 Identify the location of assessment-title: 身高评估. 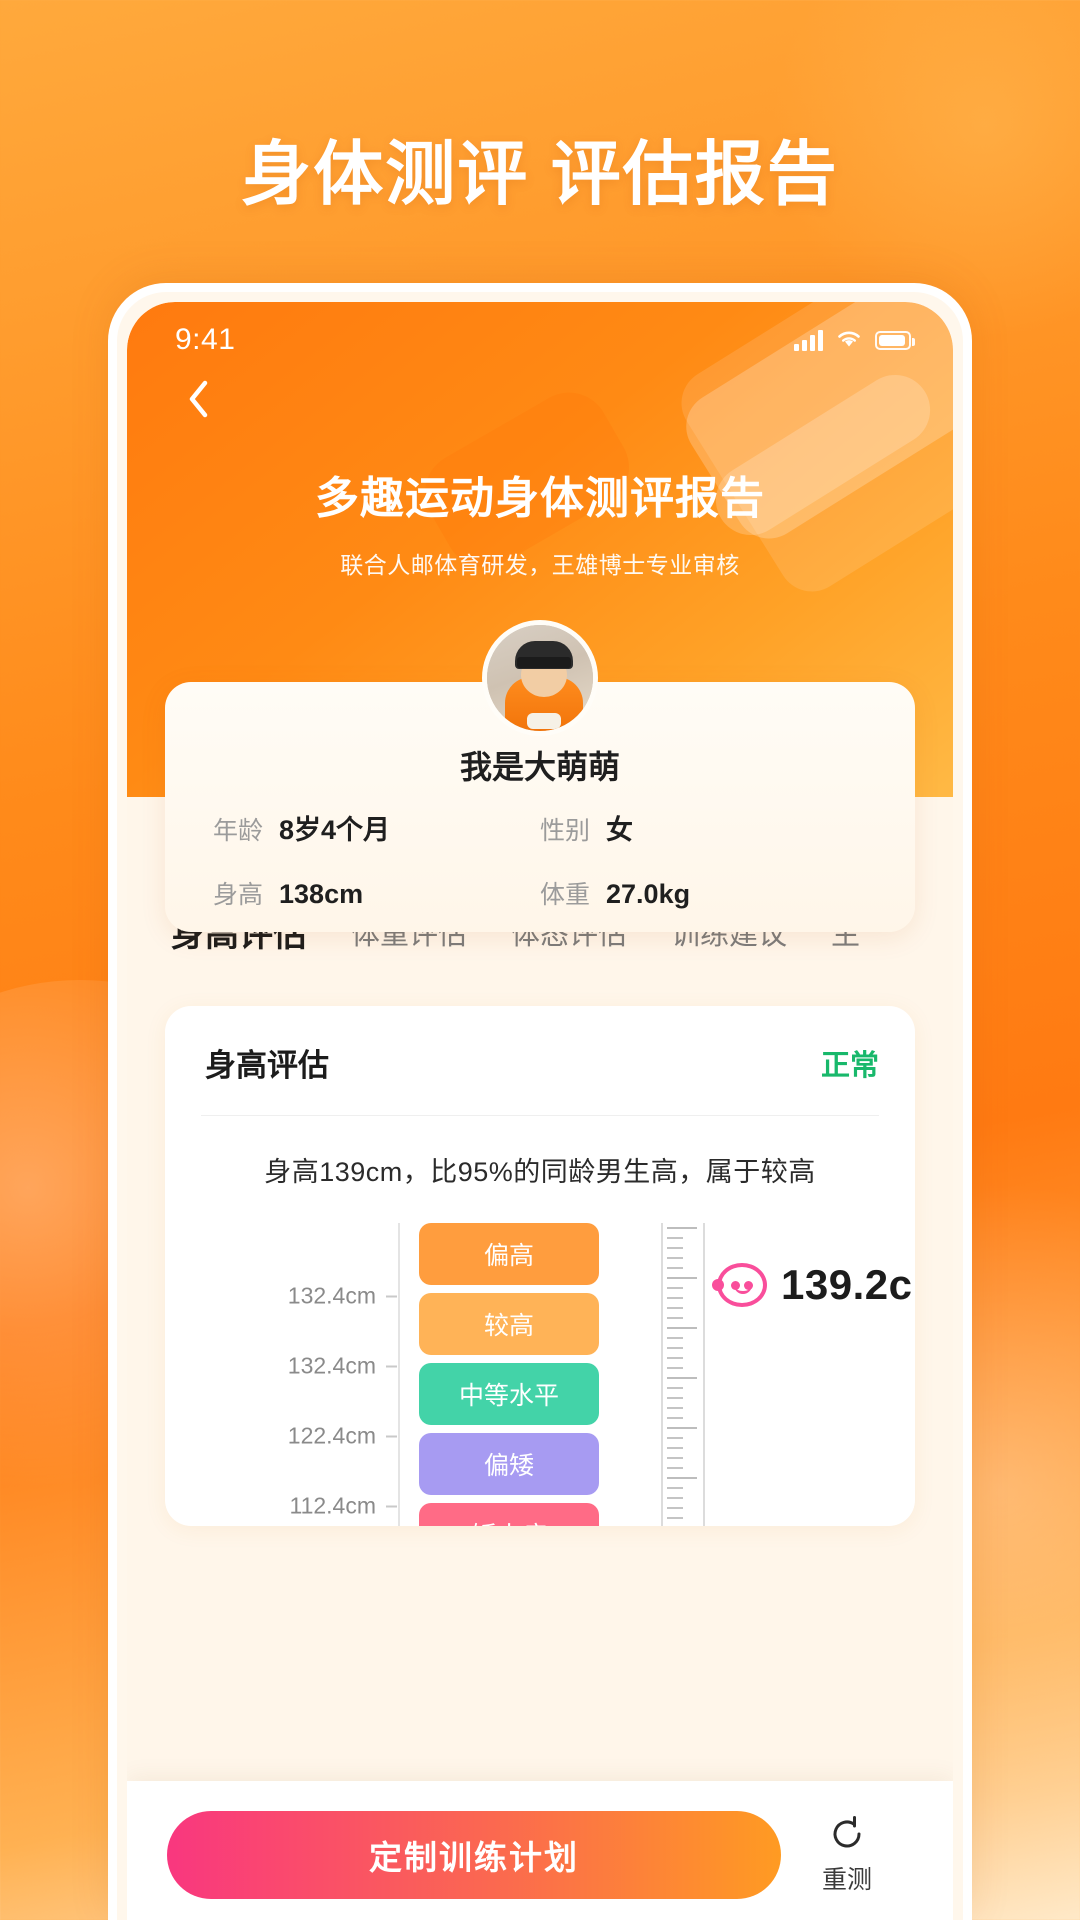
(269, 1063).